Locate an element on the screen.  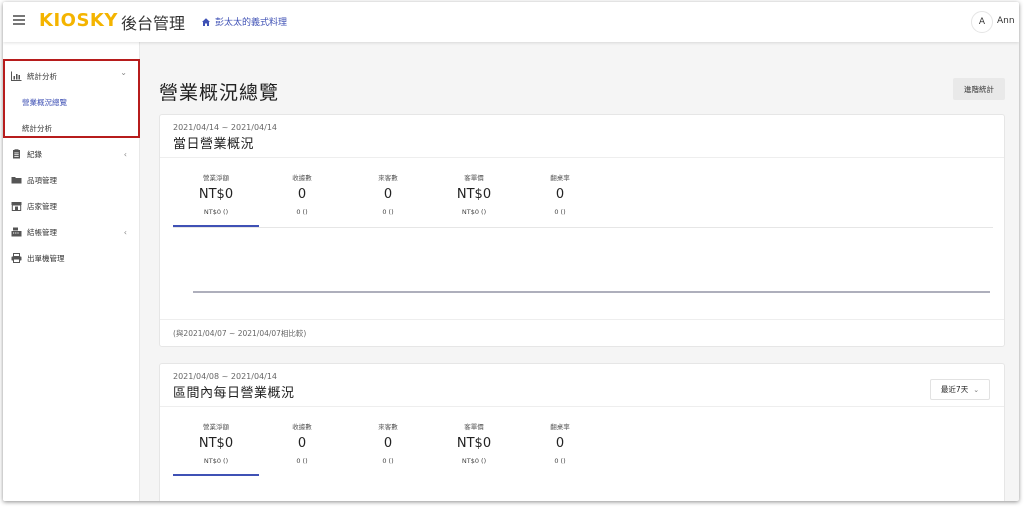
sidebar-item-label: 出單機管理 is located at coordinates (46, 258).